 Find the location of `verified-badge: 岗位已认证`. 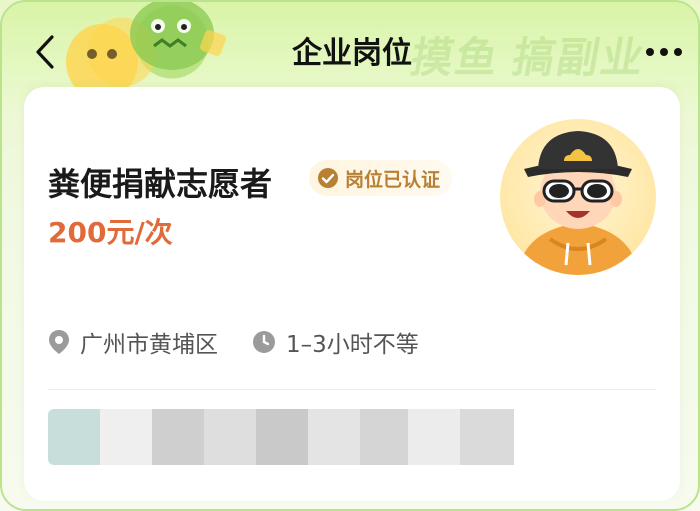

verified-badge: 岗位已认证 is located at coordinates (381, 178).